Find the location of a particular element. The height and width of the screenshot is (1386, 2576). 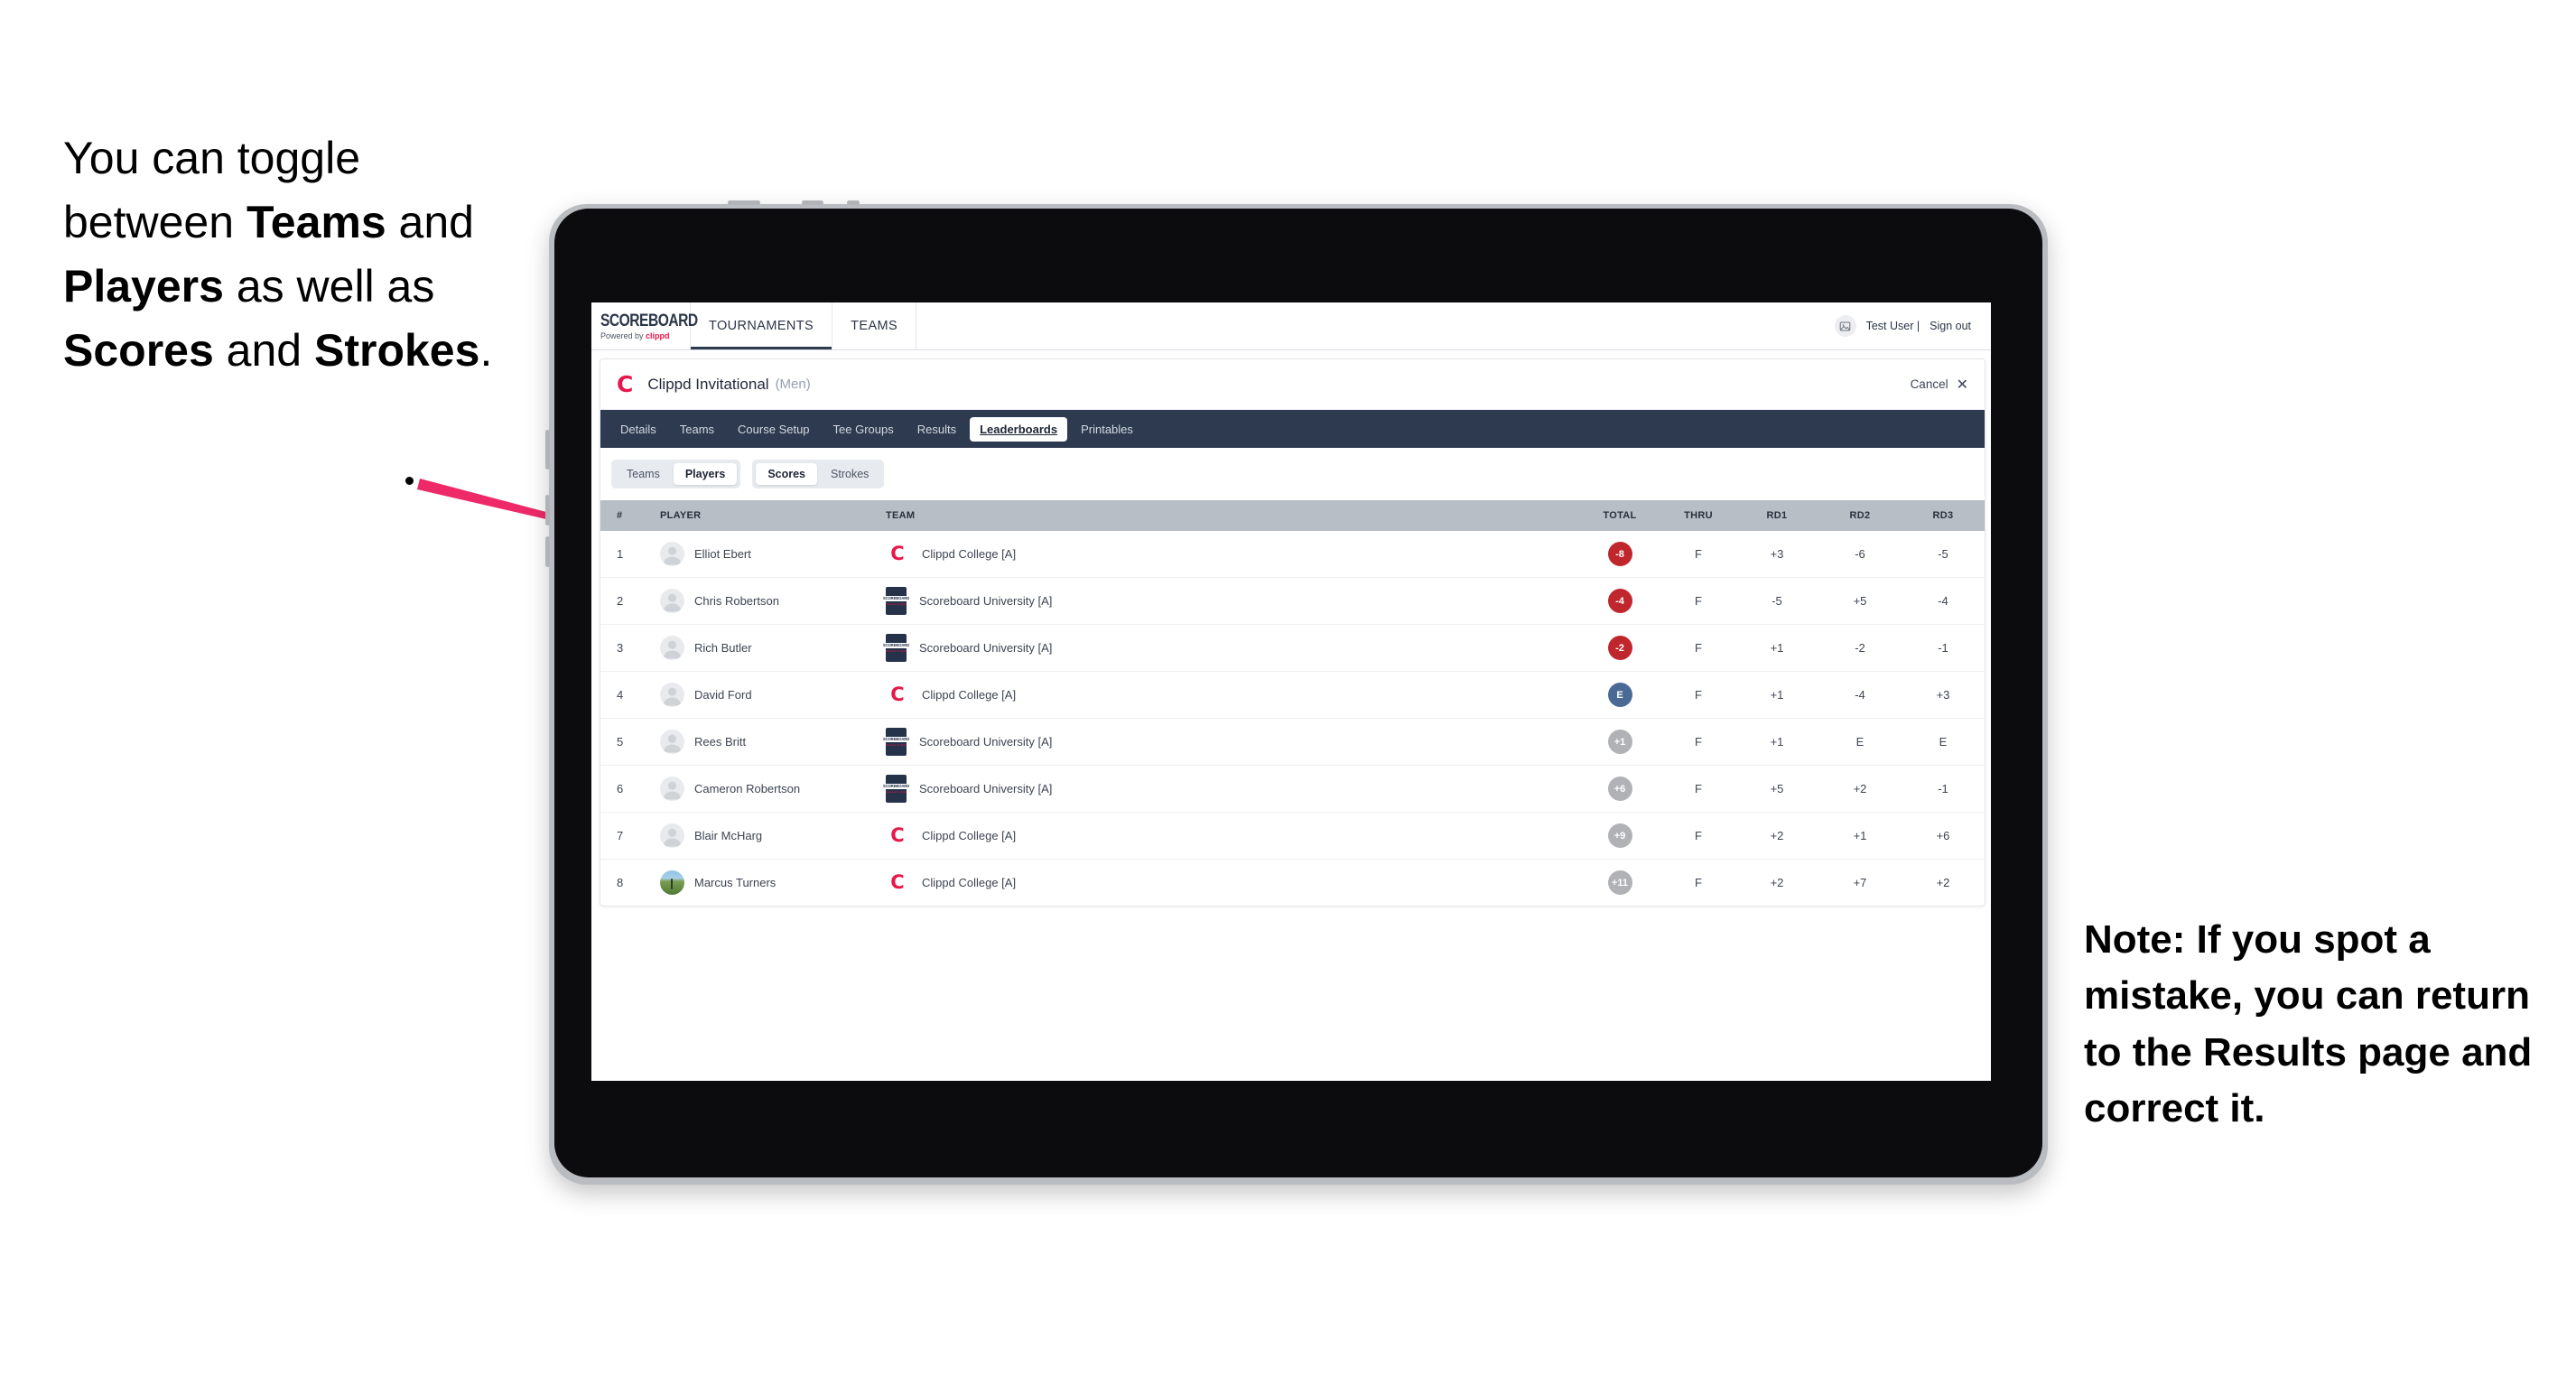

tablet-top-button-a is located at coordinates (744, 203).